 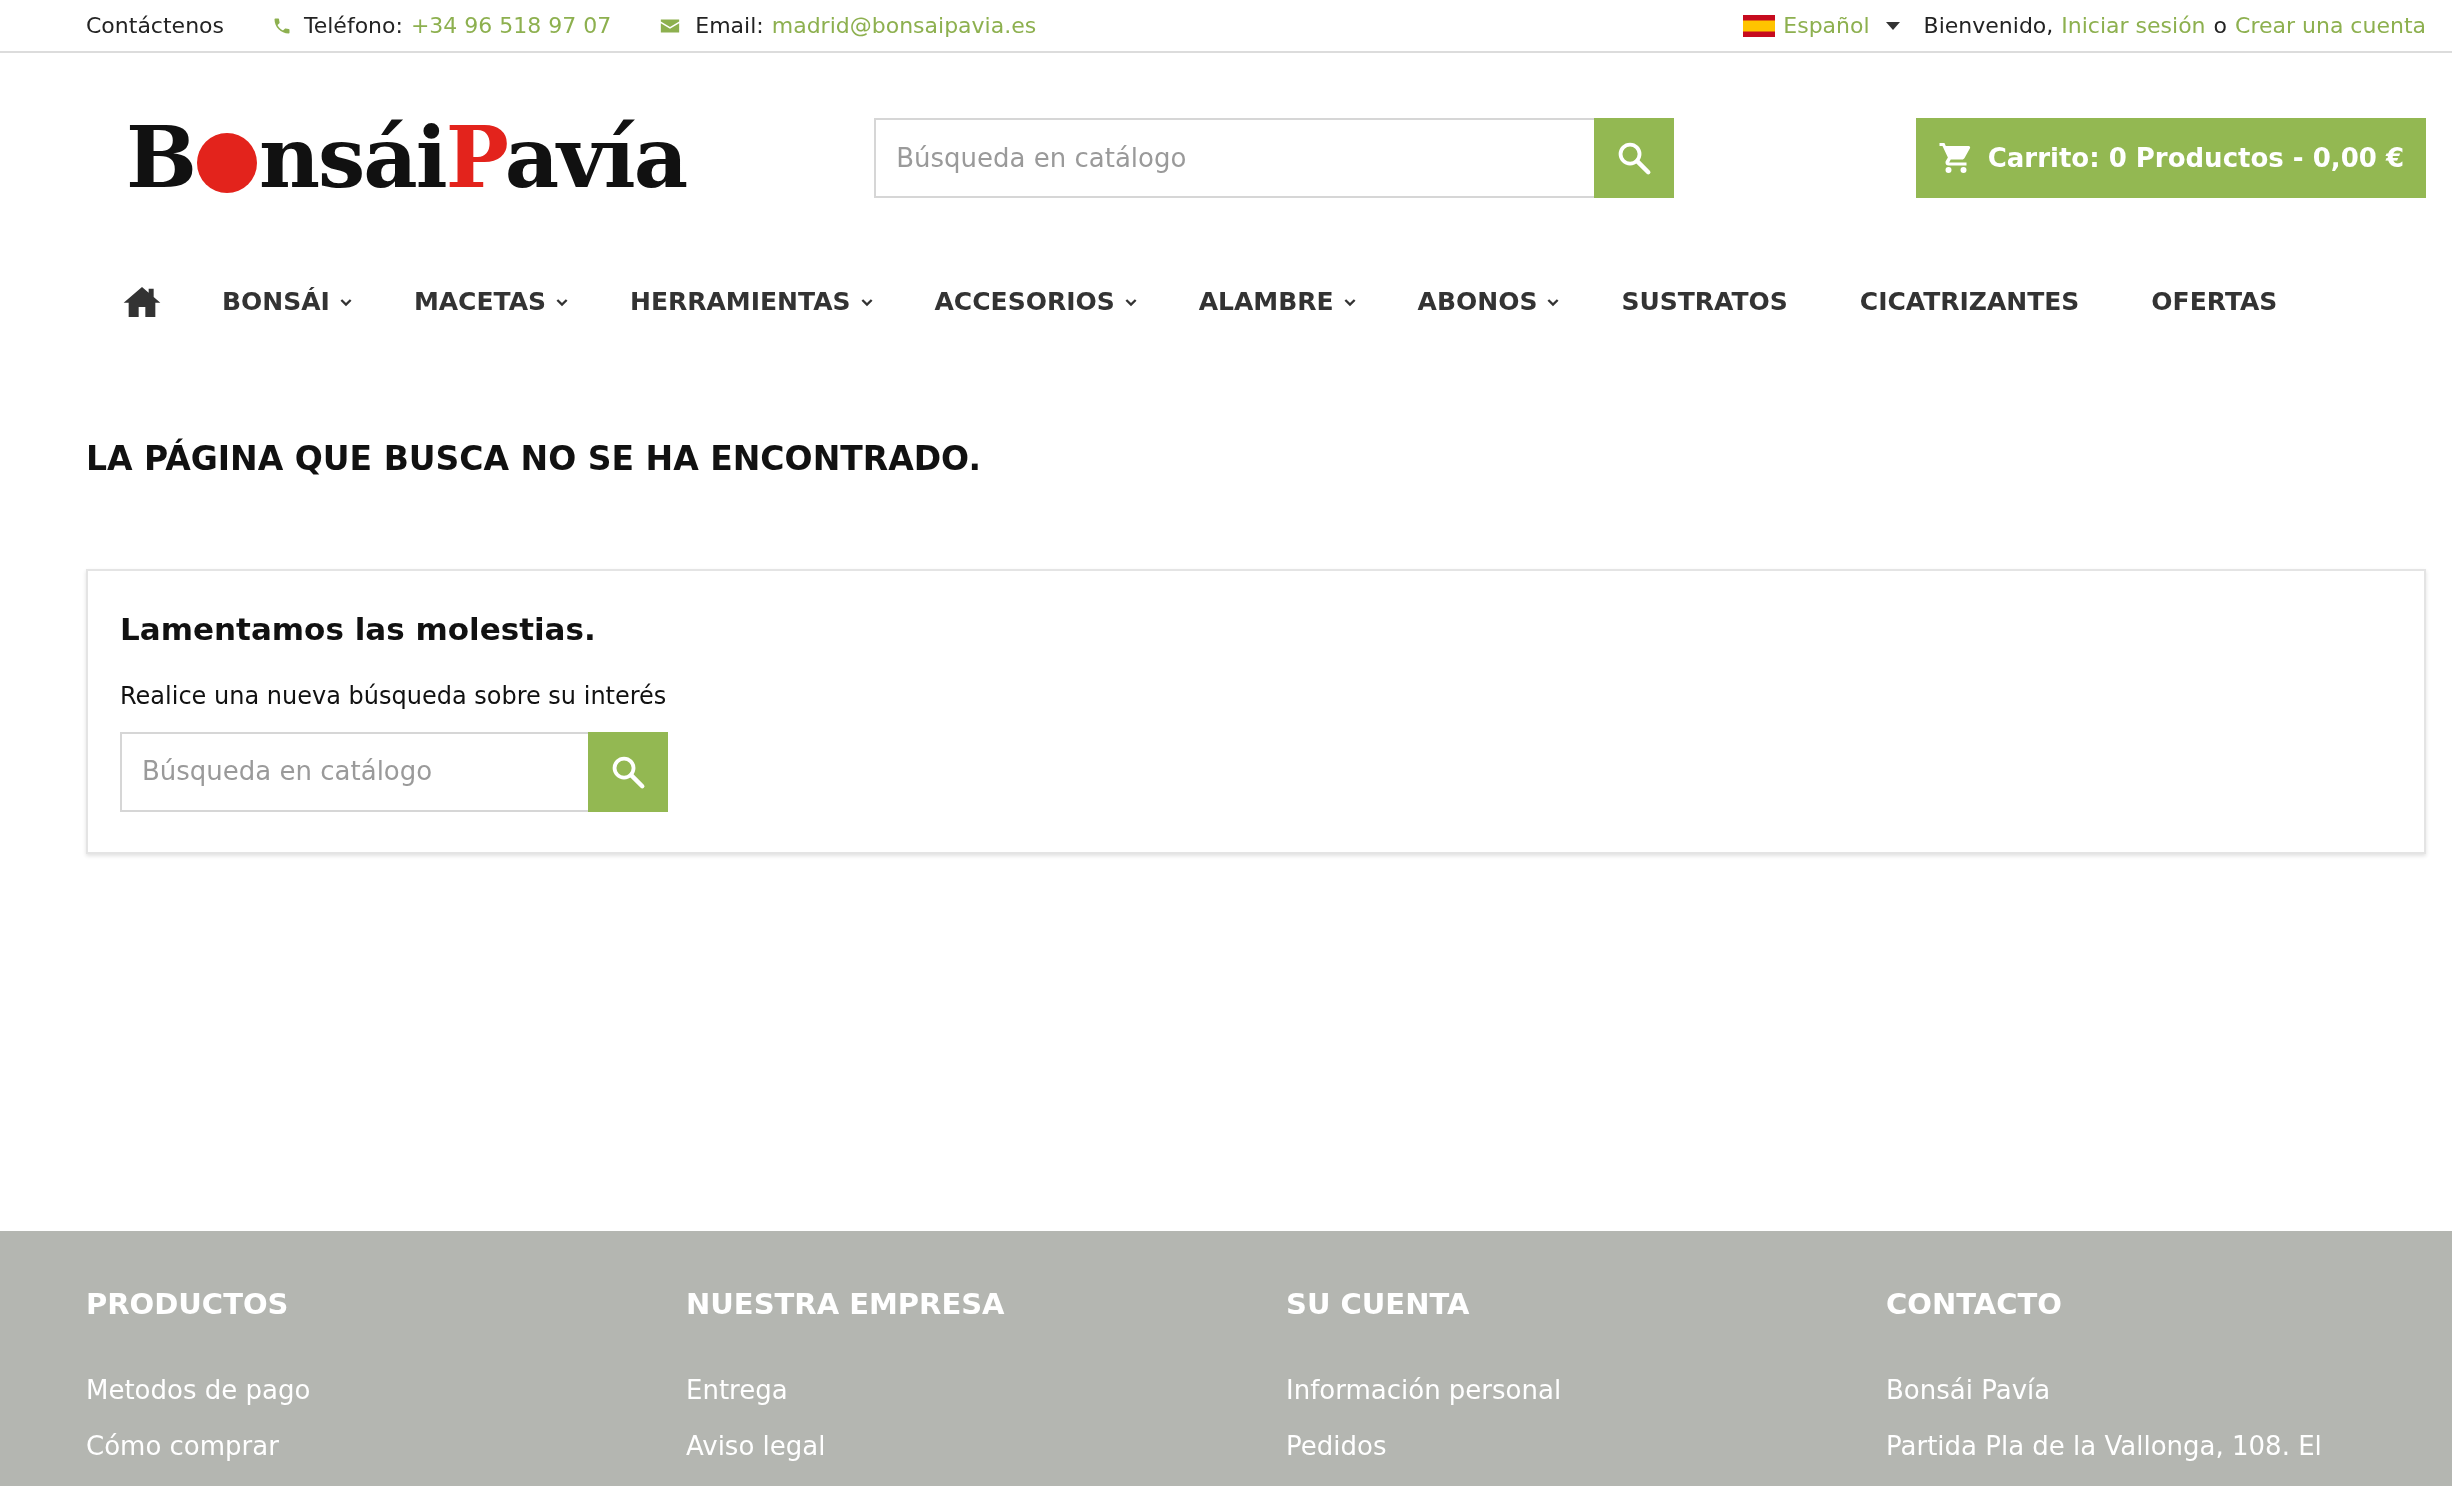 I want to click on footer-link: Bonsái Pavía, so click(x=2169, y=1390).